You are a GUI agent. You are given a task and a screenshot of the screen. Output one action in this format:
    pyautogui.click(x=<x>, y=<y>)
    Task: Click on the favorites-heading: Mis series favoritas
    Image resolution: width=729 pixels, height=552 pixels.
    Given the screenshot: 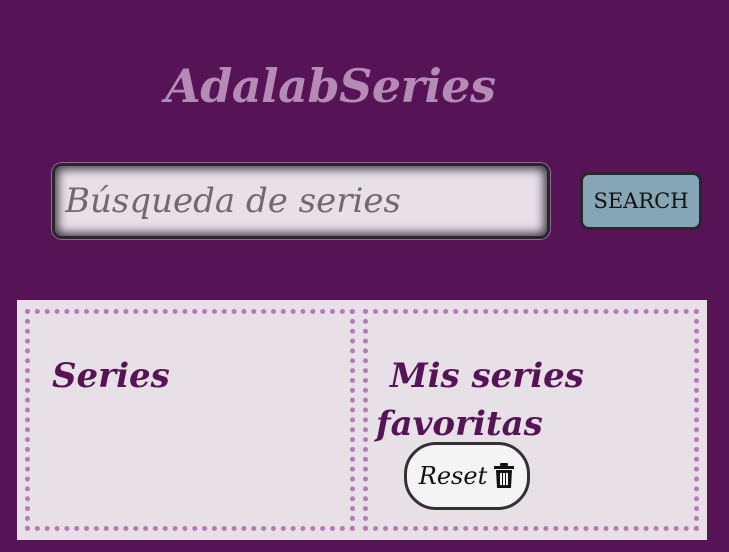 What is the action you would take?
    pyautogui.click(x=480, y=400)
    